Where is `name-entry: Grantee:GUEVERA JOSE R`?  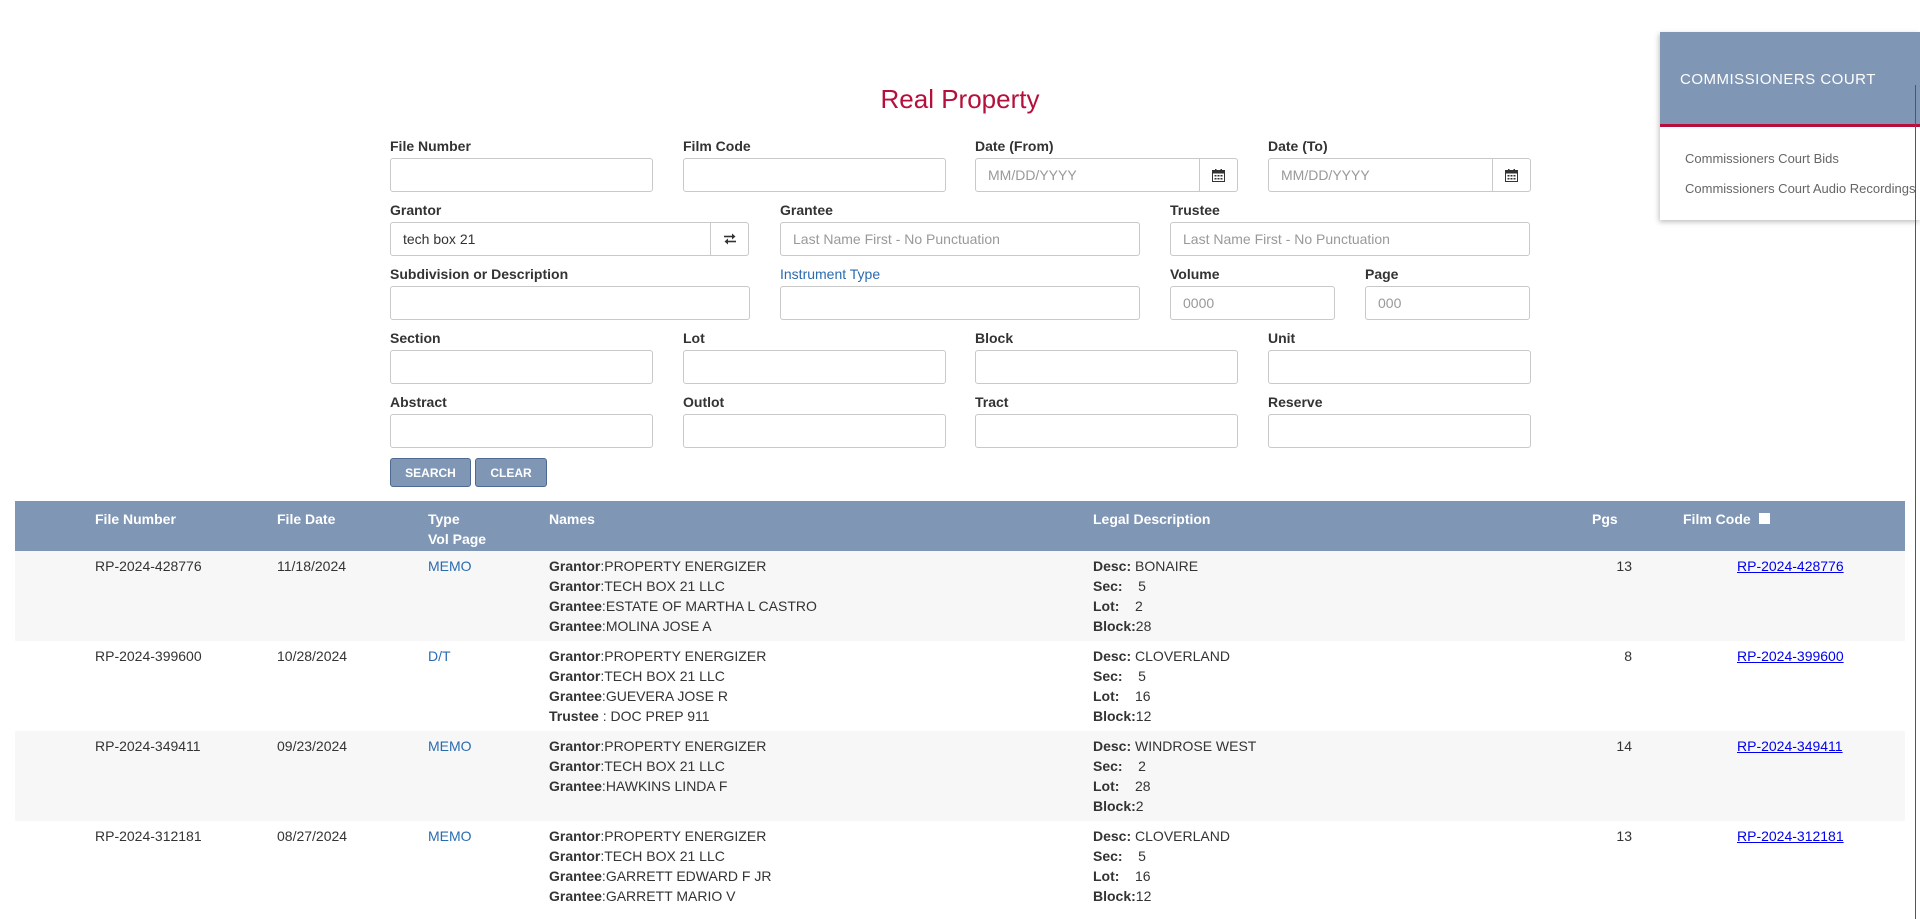
name-entry: Grantee:GUEVERA JOSE R is located at coordinates (638, 696).